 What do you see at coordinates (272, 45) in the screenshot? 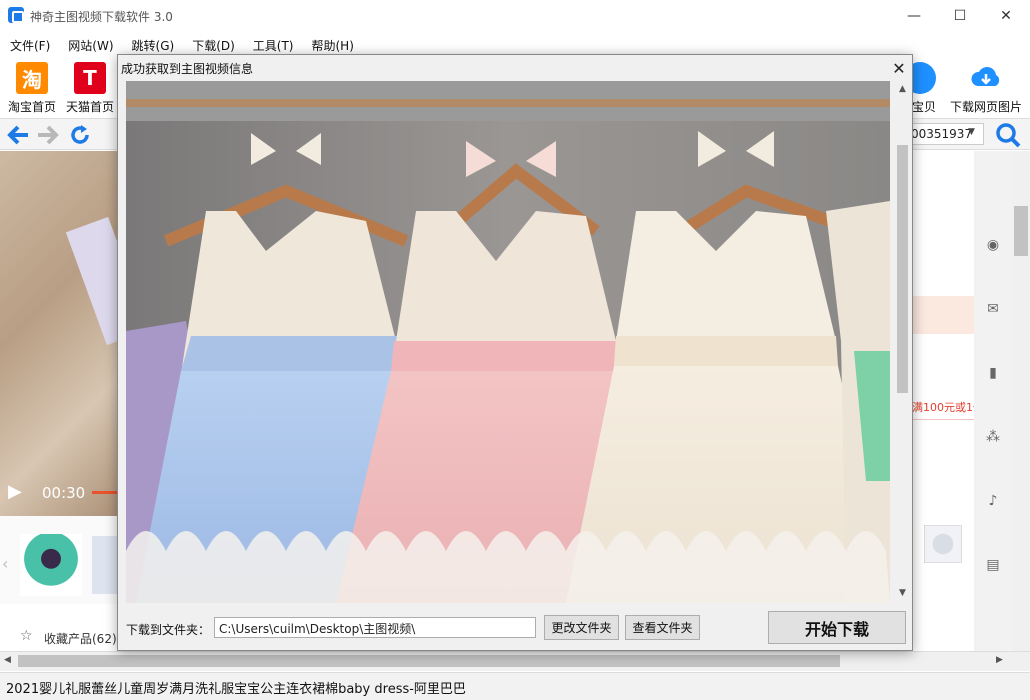
I see `menu-tools: 工具(T)` at bounding box center [272, 45].